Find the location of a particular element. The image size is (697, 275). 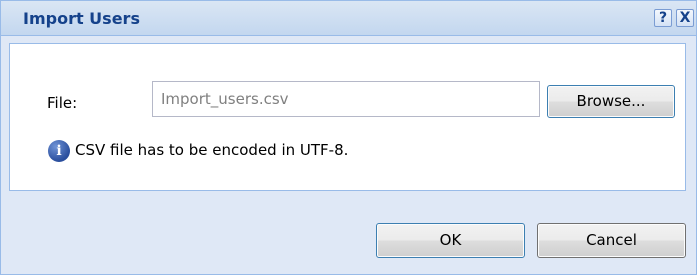

ok-button: OK is located at coordinates (450, 240).